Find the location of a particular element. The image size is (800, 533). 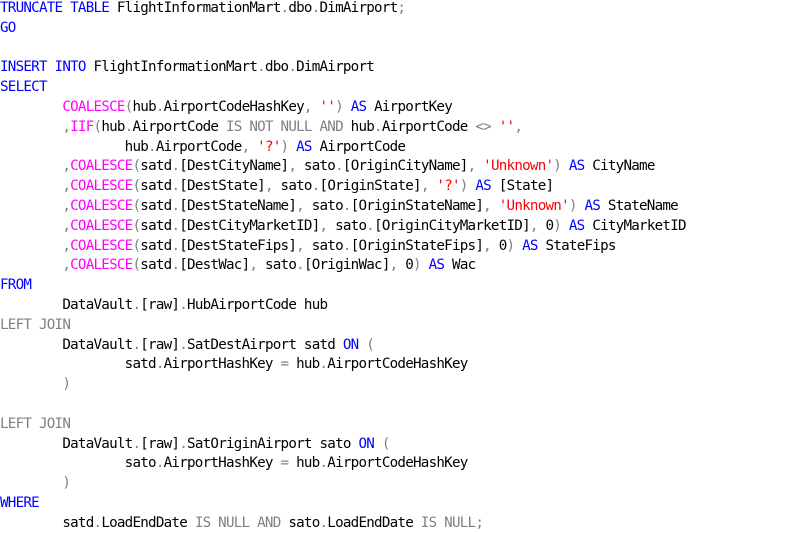

identifier-token: AirportHashKey is located at coordinates (222, 463).